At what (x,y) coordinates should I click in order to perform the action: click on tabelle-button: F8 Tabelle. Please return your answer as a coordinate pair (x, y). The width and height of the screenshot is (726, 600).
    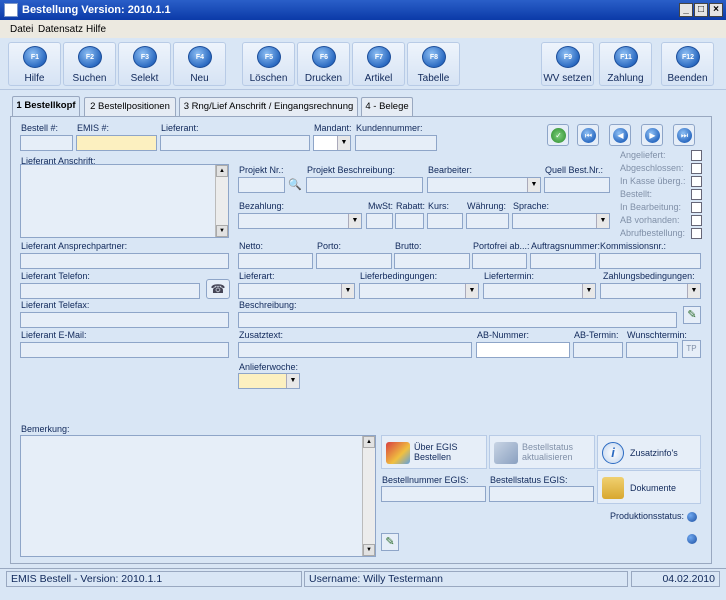
    Looking at the image, I should click on (433, 64).